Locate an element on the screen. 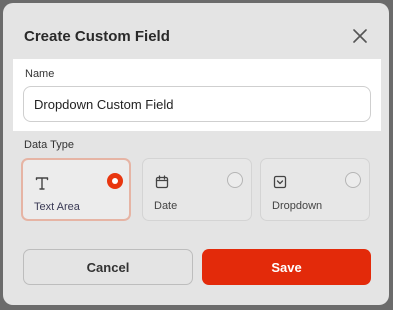 The width and height of the screenshot is (393, 310). dropdown-icon is located at coordinates (280, 182).